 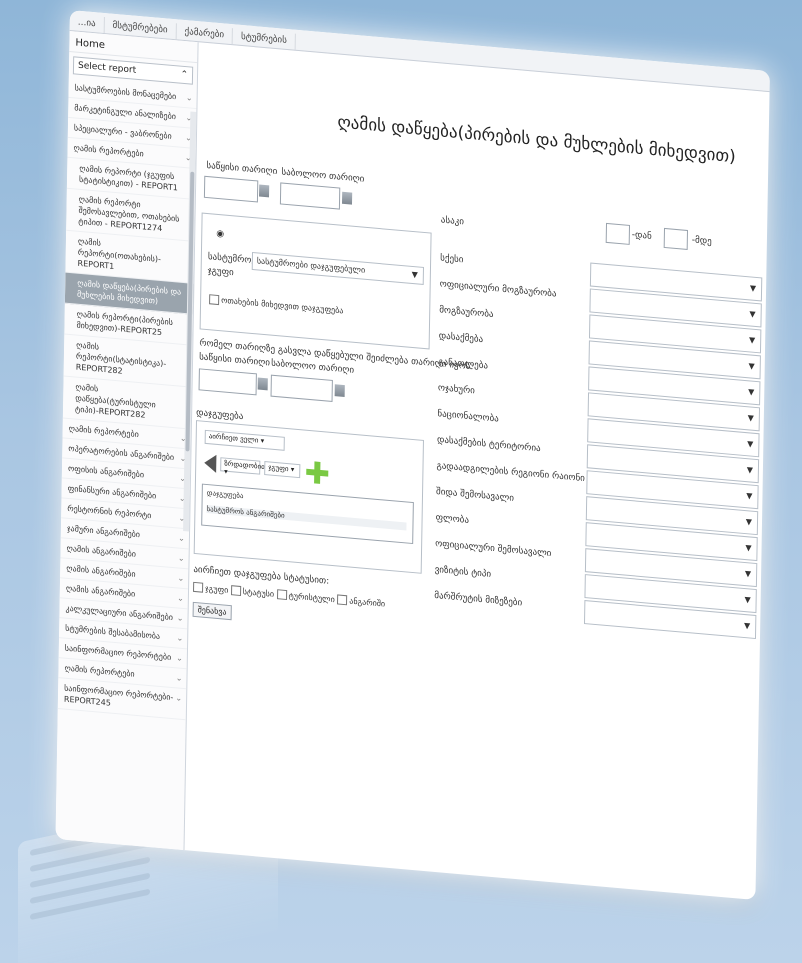 I want to click on filter-label: სქესი, so click(x=452, y=259).